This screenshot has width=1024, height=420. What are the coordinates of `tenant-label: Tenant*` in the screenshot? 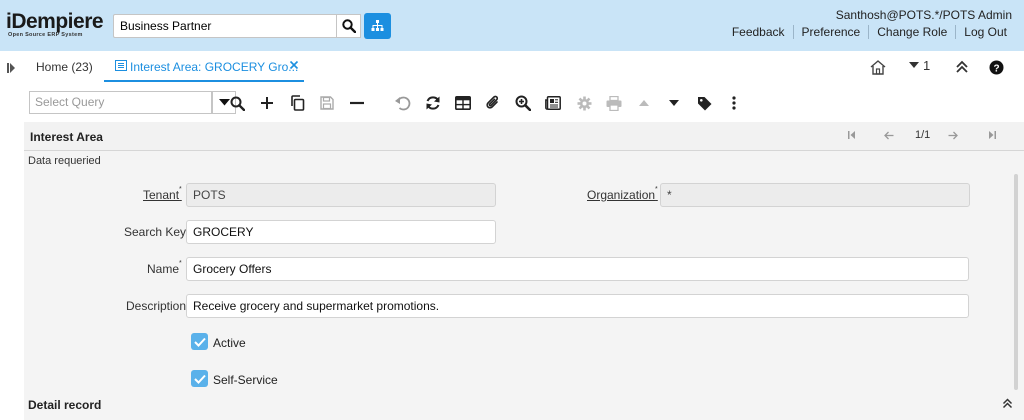 It's located at (162, 194).